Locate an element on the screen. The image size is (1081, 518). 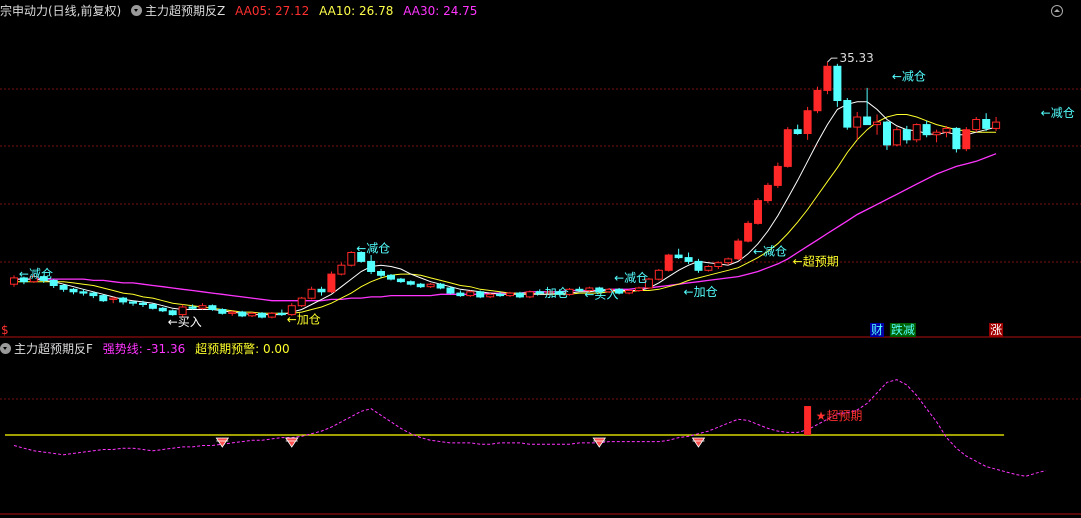
surprise-bar is located at coordinates (808, 420).